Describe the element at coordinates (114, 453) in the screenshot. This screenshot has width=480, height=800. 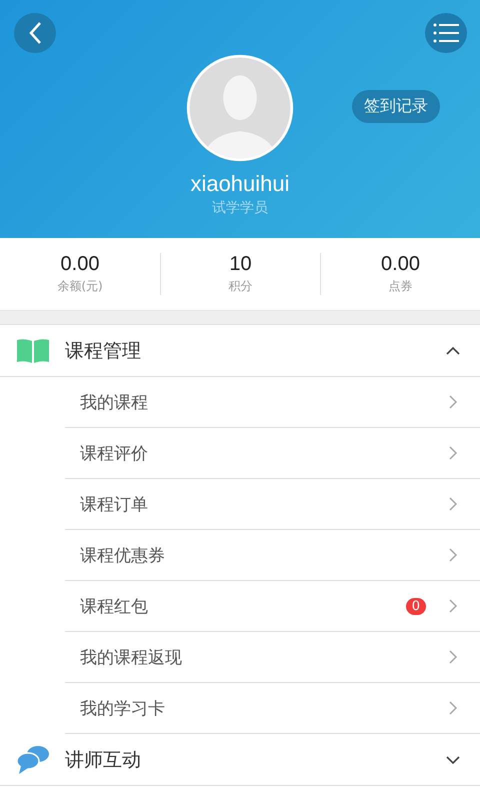
I see `menu-item-label: 课程评价` at that location.